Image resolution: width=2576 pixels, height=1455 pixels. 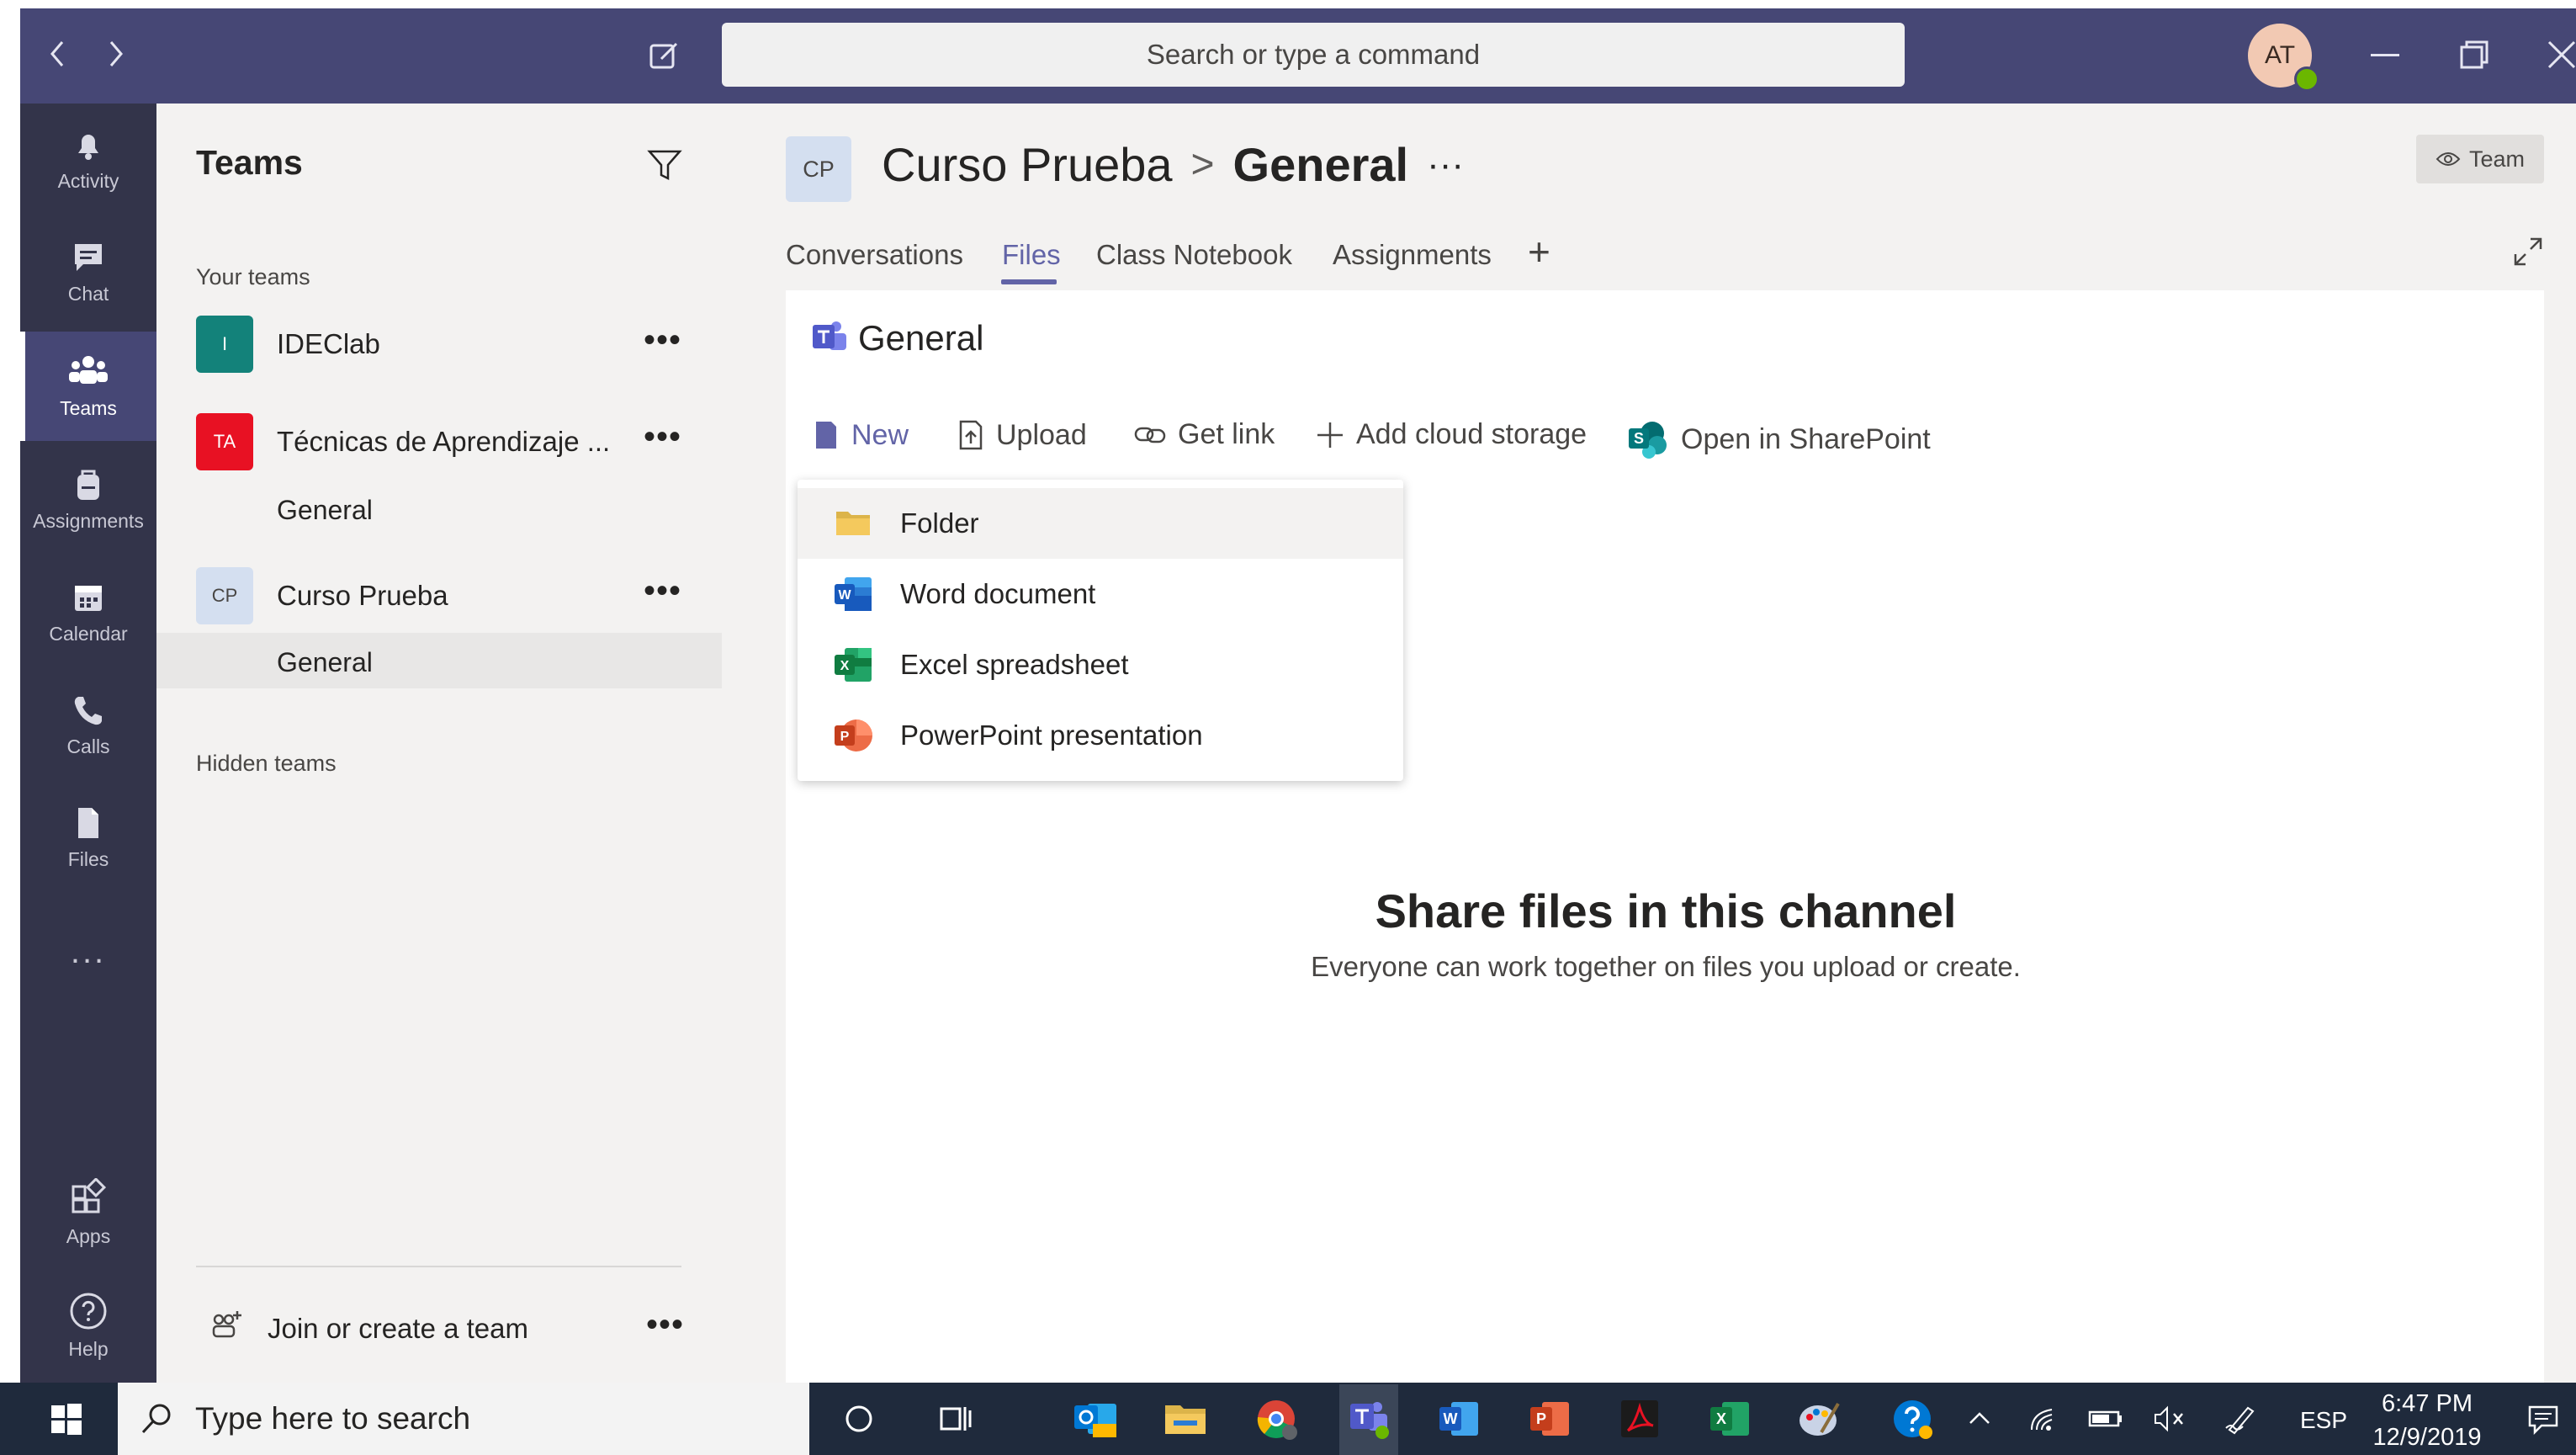 I want to click on rail-help: Help, so click(x=88, y=1325).